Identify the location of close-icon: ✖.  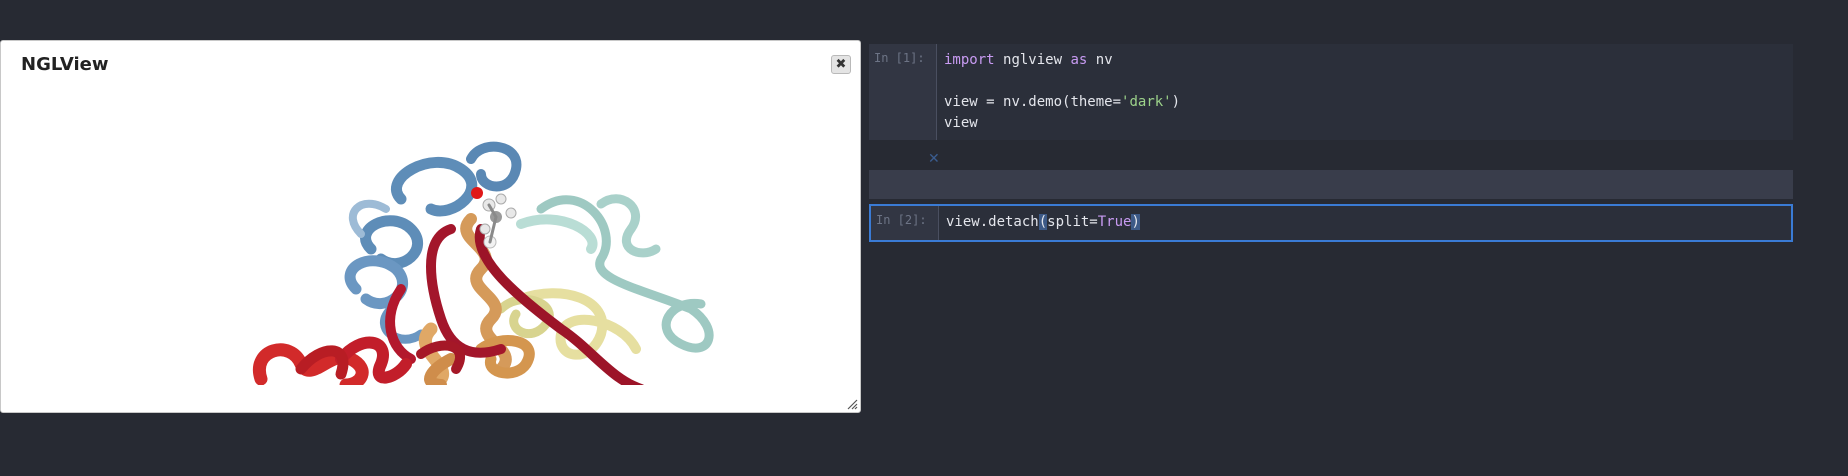
(841, 64).